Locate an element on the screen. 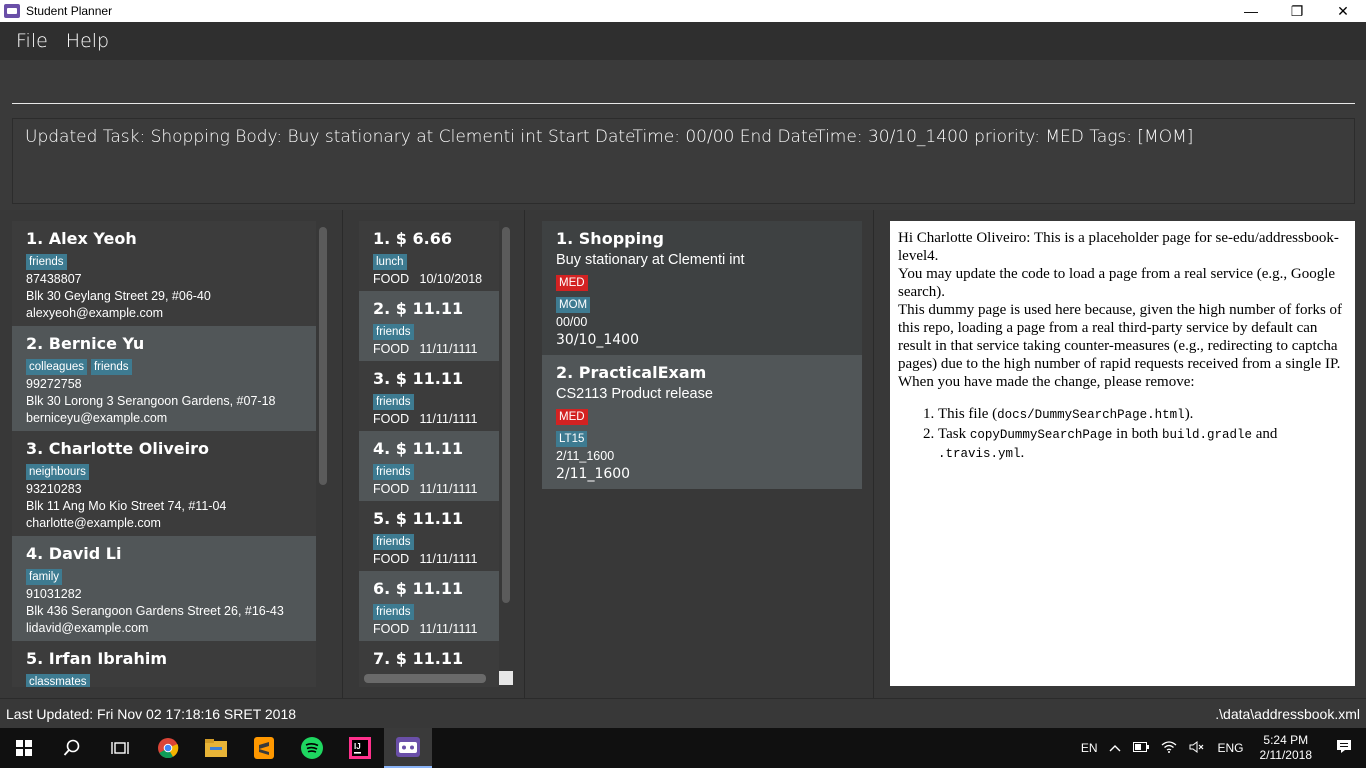 The image size is (1366, 768). task-tag: LT15 is located at coordinates (572, 439).